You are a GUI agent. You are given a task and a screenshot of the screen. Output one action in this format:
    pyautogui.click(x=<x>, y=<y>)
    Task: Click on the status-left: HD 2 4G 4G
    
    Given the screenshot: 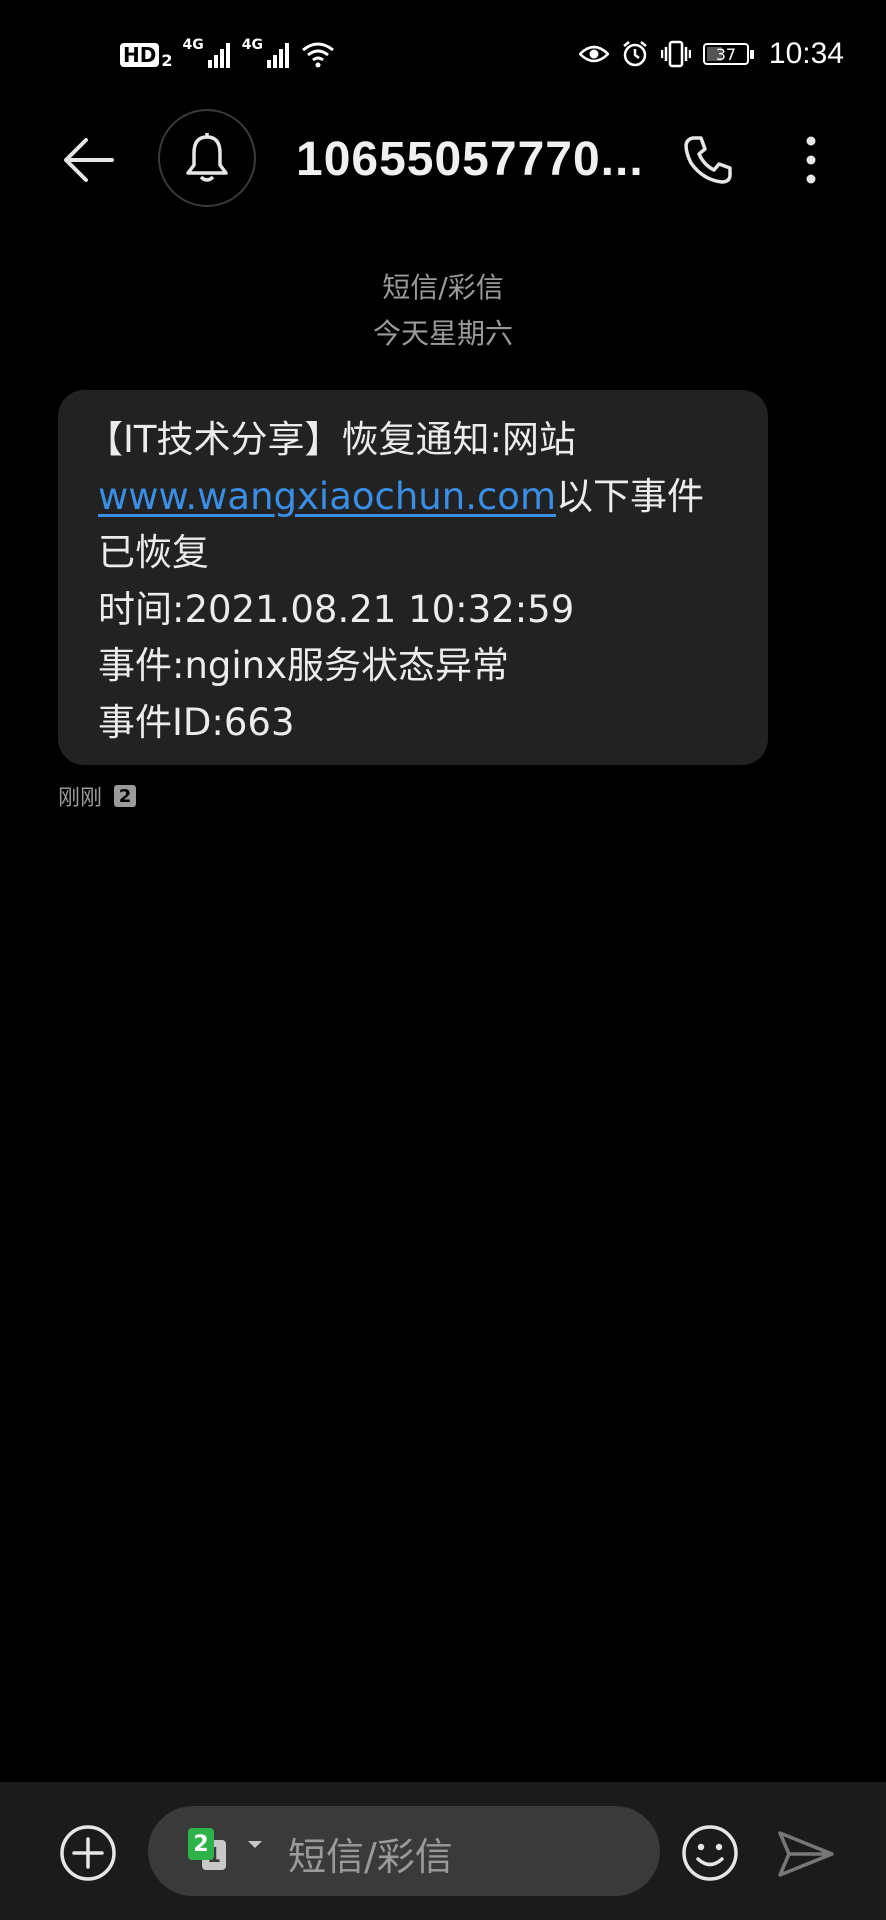 What is the action you would take?
    pyautogui.click(x=227, y=55)
    